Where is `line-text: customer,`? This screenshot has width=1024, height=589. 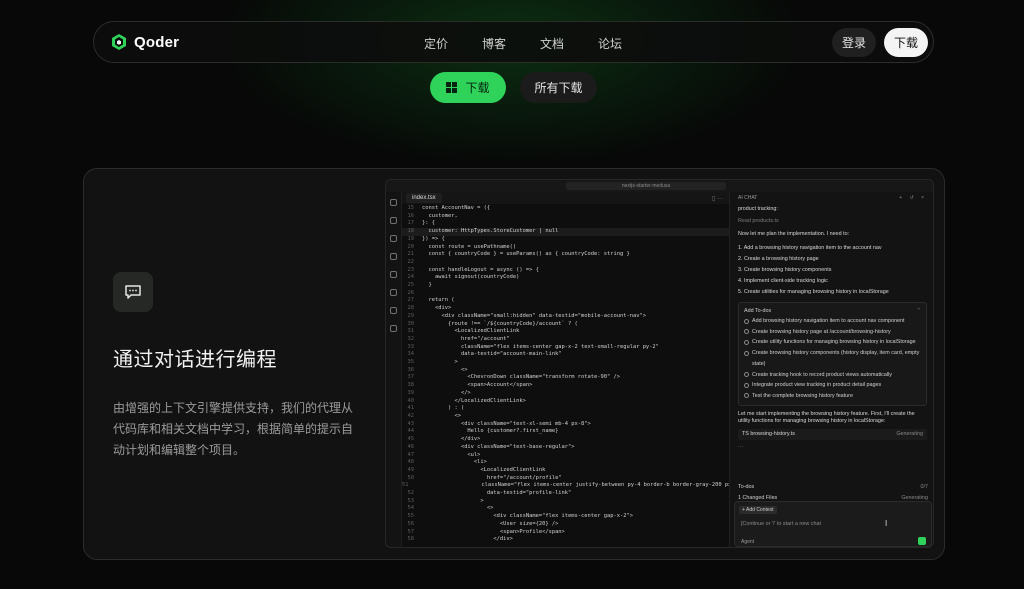 line-text: customer, is located at coordinates (440, 215).